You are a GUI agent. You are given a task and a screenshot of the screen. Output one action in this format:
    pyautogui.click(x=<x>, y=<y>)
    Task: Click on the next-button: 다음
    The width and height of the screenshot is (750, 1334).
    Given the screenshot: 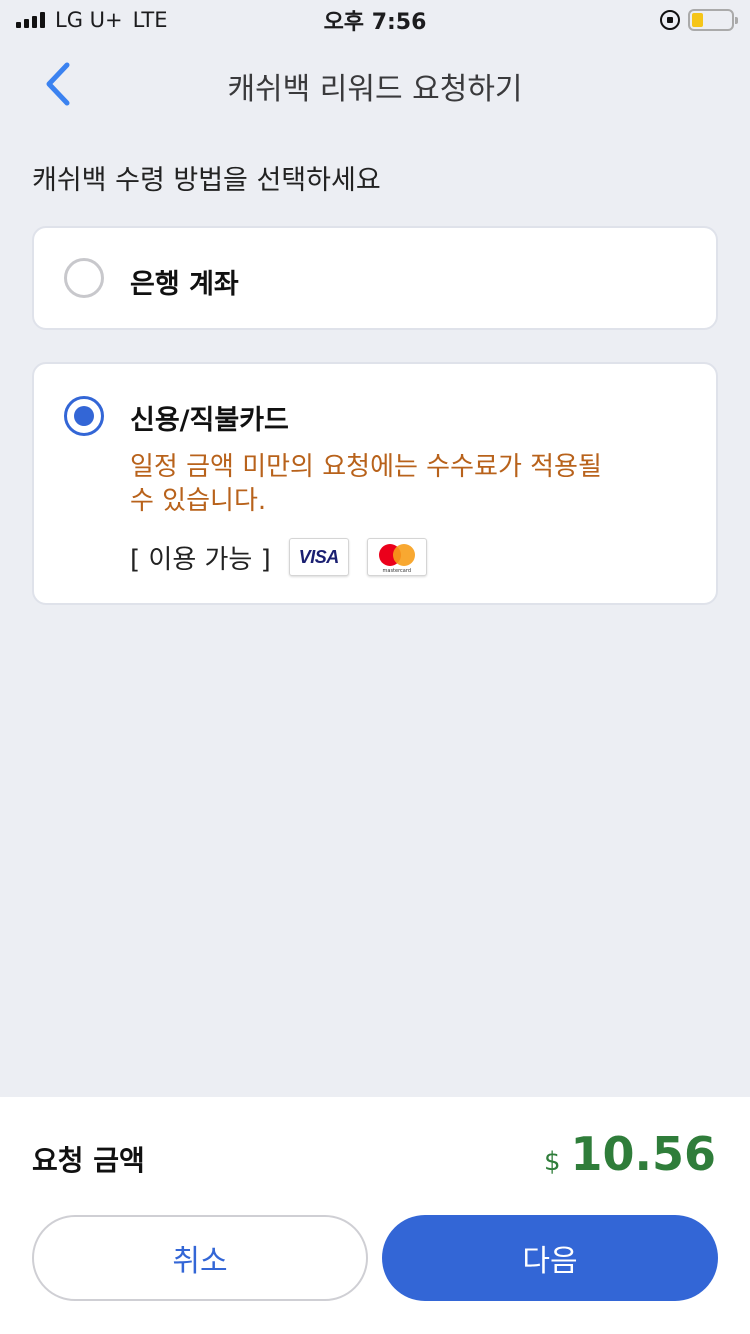 What is the action you would take?
    pyautogui.click(x=550, y=1258)
    